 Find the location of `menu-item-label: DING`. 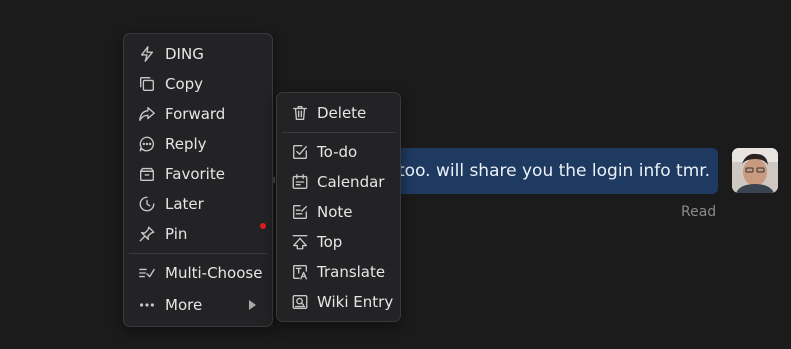

menu-item-label: DING is located at coordinates (184, 54).